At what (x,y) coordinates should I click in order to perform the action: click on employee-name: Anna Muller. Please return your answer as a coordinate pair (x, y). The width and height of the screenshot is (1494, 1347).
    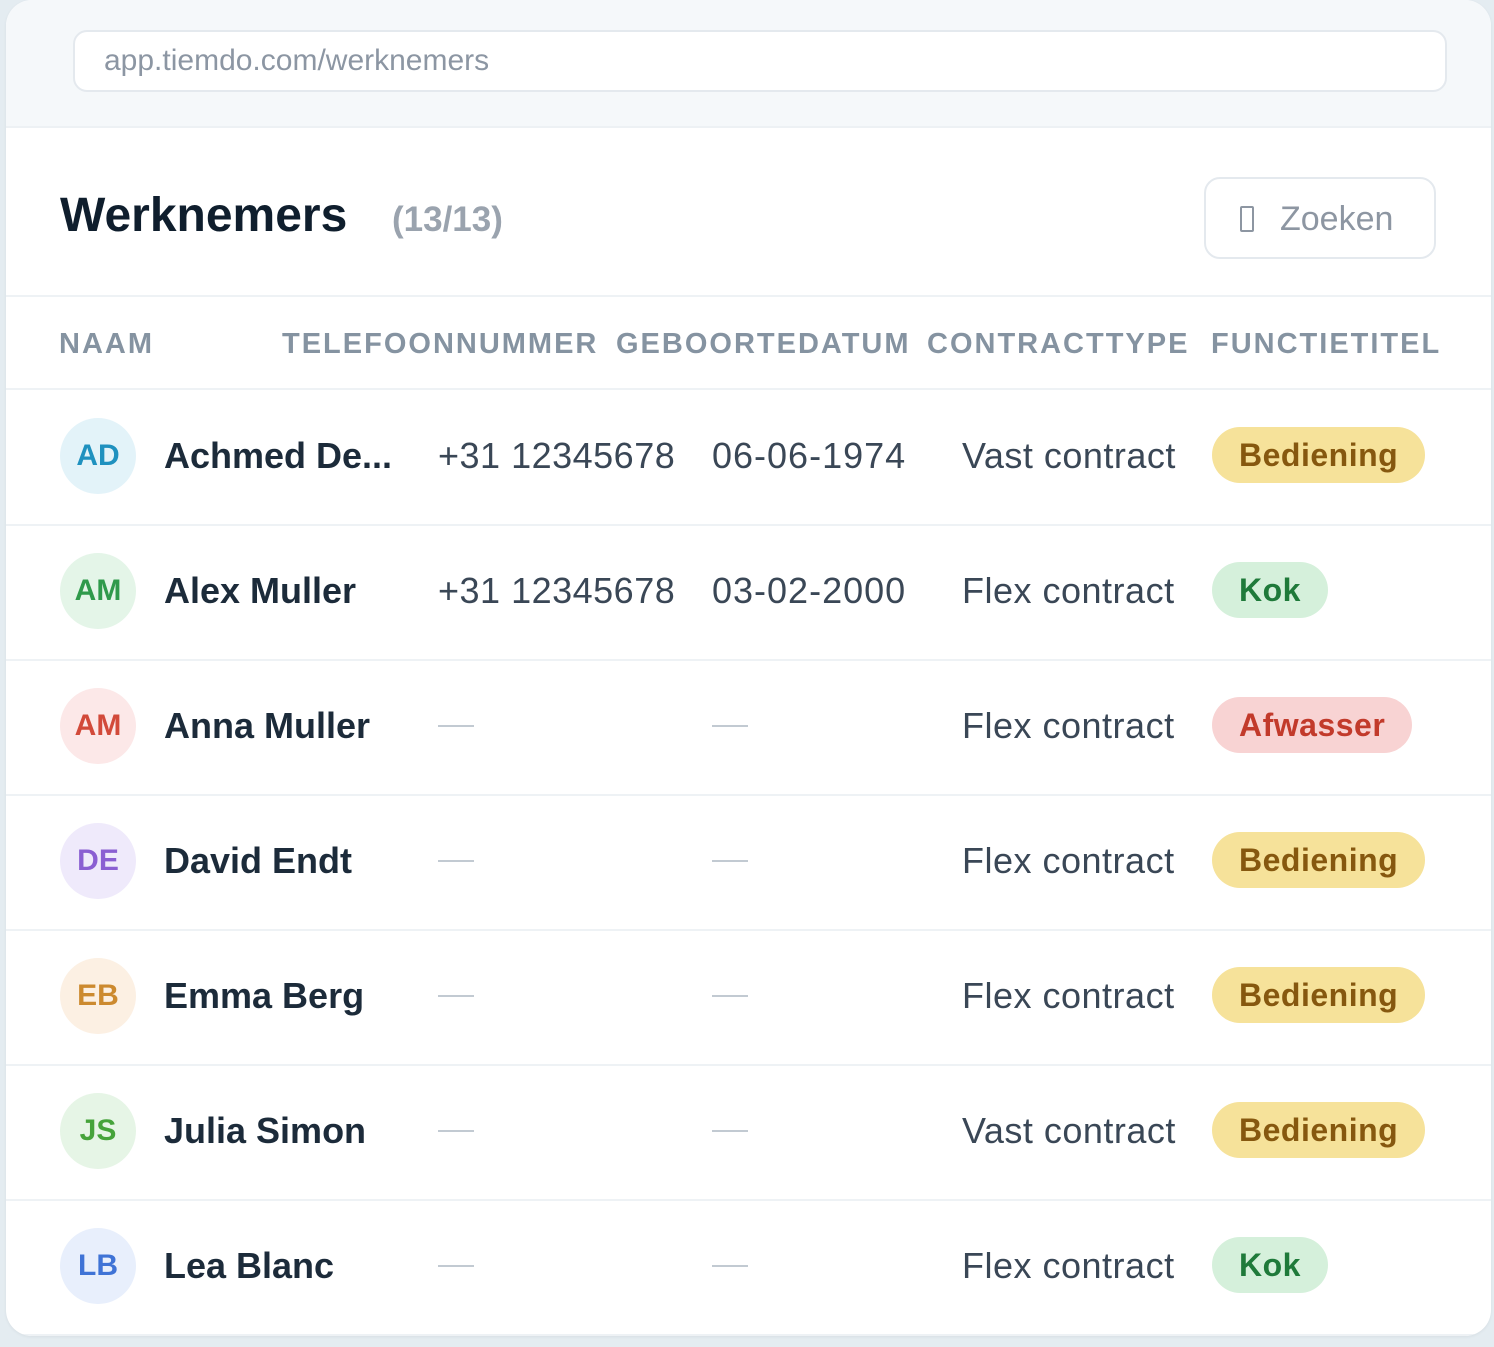
    Looking at the image, I should click on (267, 726).